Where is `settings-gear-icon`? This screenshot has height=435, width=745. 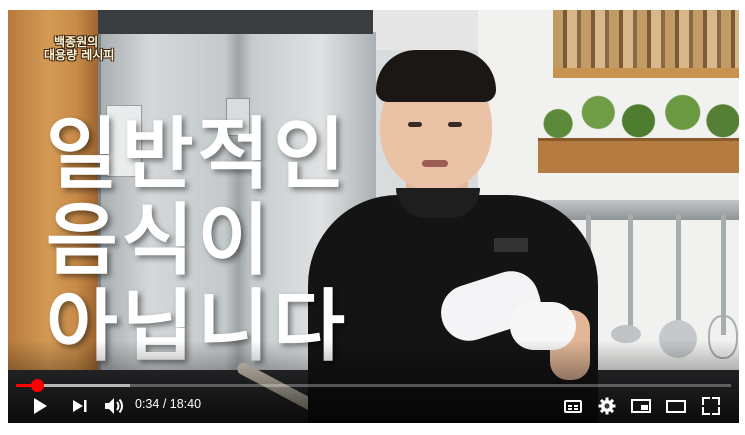
settings-gear-icon is located at coordinates (607, 406).